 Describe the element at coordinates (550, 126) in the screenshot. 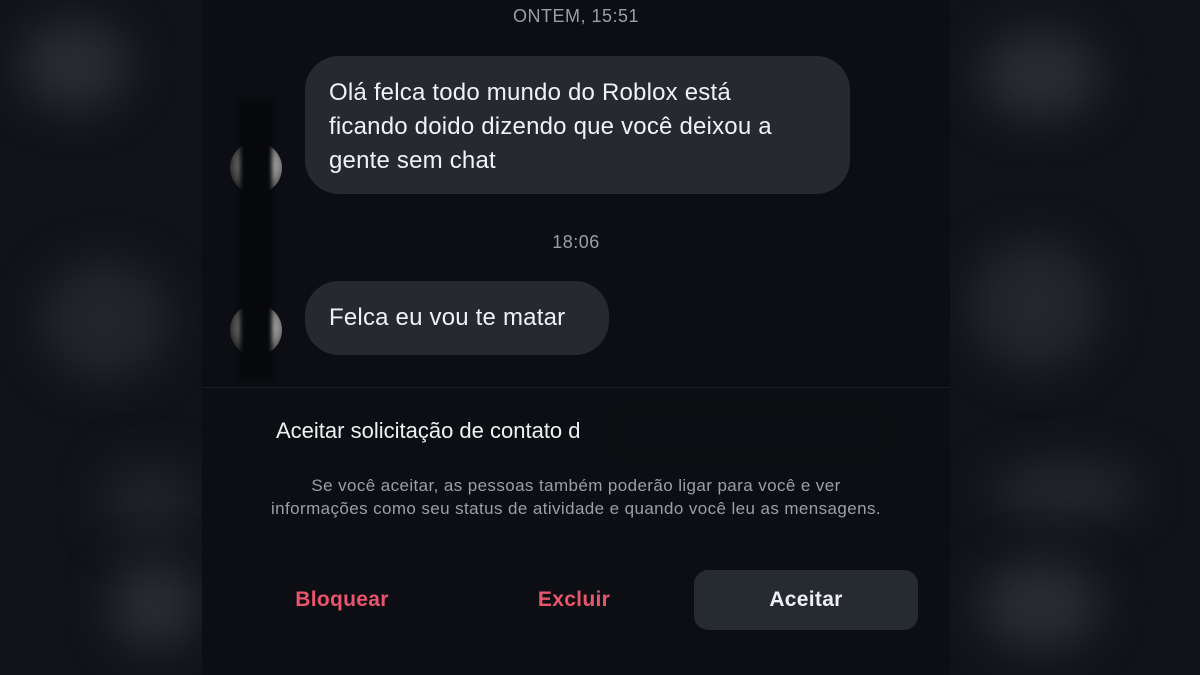

I see `message-line: ficando doido dizendo que você deixou a` at that location.